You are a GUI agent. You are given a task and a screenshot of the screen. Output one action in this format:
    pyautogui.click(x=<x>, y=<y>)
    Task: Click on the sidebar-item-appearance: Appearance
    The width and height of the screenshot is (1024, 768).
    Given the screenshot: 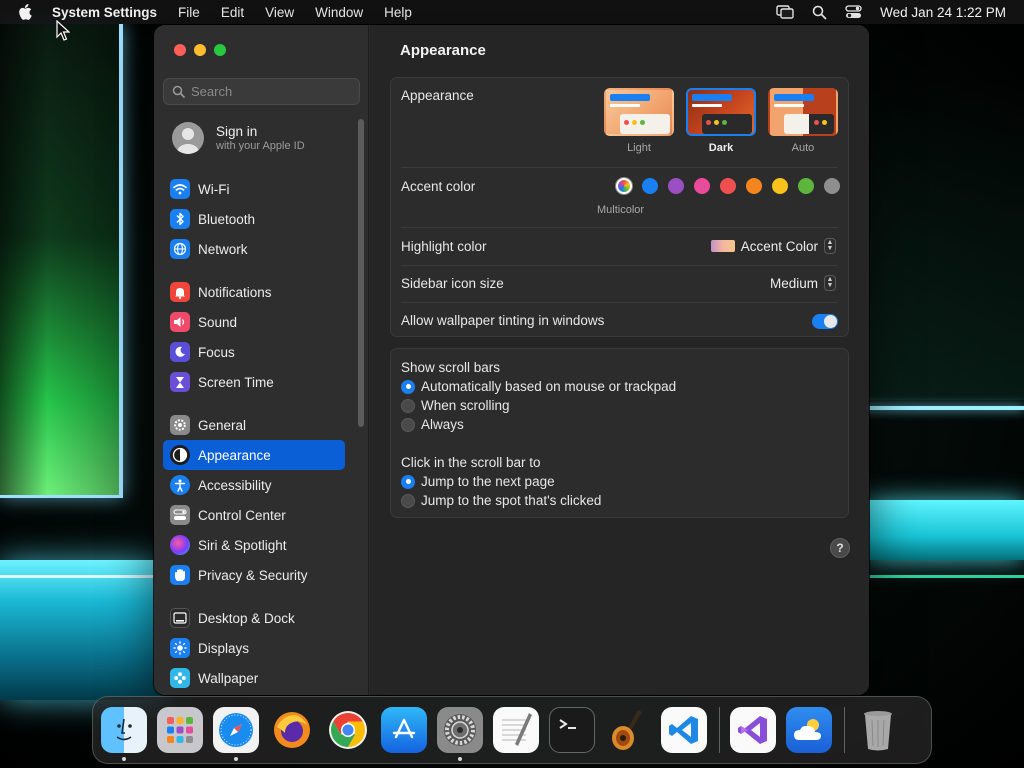 What is the action you would take?
    pyautogui.click(x=254, y=455)
    